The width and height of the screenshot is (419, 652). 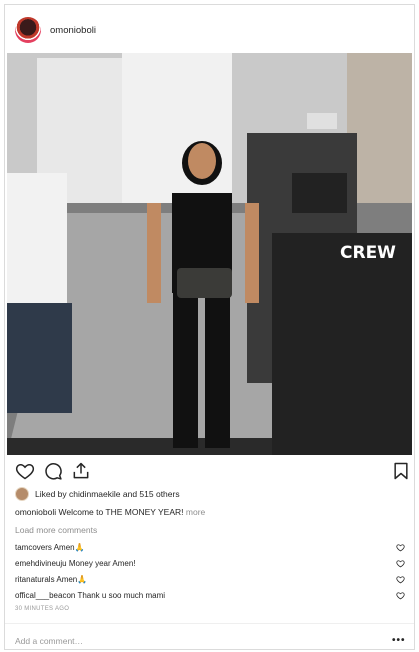 I want to click on comment-text: Money year Amen!, so click(x=102, y=563).